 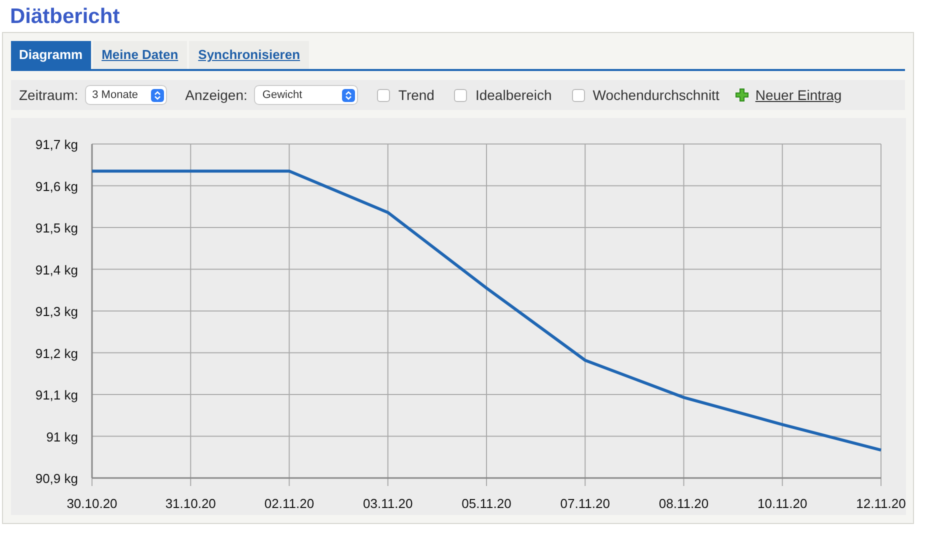 What do you see at coordinates (585, 503) in the screenshot?
I see `x-axis-label: 07.11.20` at bounding box center [585, 503].